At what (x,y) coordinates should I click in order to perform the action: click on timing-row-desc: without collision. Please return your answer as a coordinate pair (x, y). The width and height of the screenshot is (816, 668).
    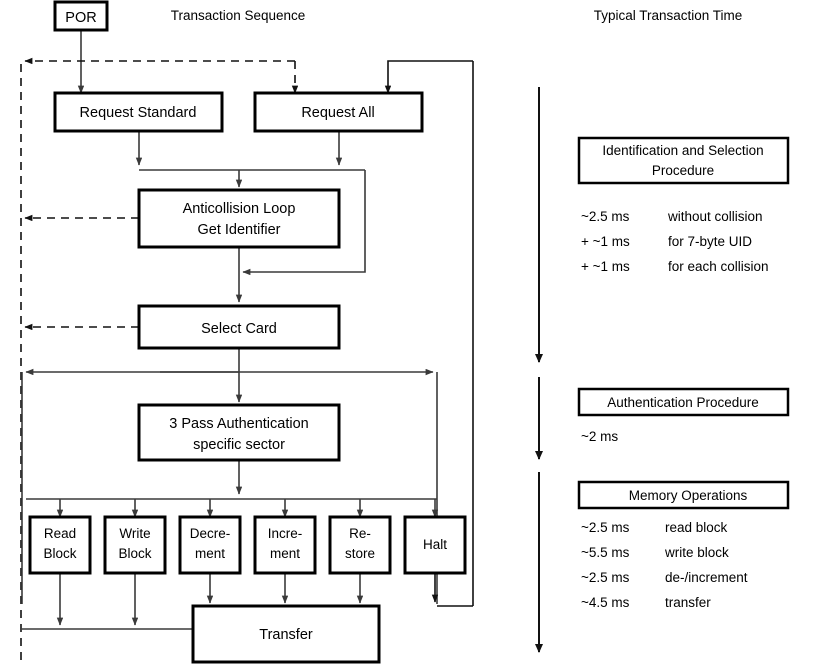
    Looking at the image, I should click on (715, 216).